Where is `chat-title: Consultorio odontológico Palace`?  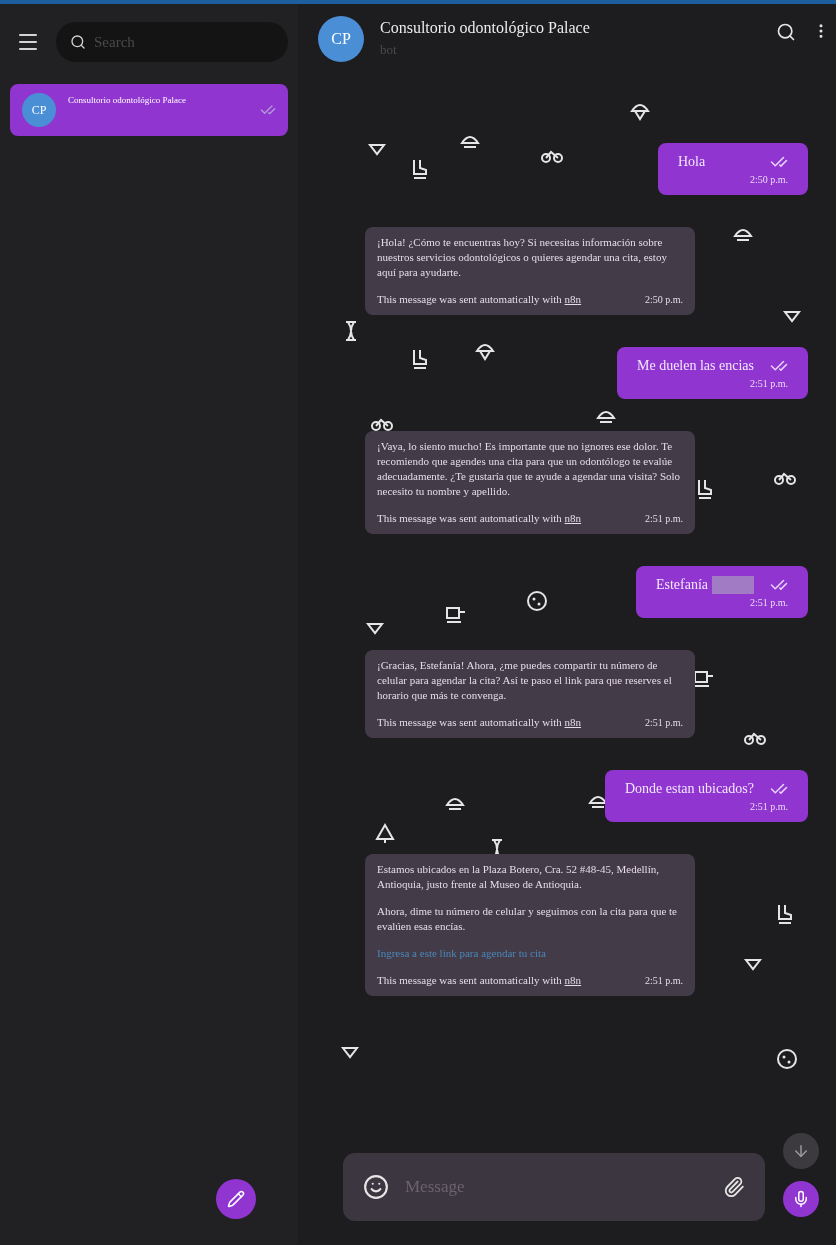
chat-title: Consultorio odontológico Palace is located at coordinates (485, 28).